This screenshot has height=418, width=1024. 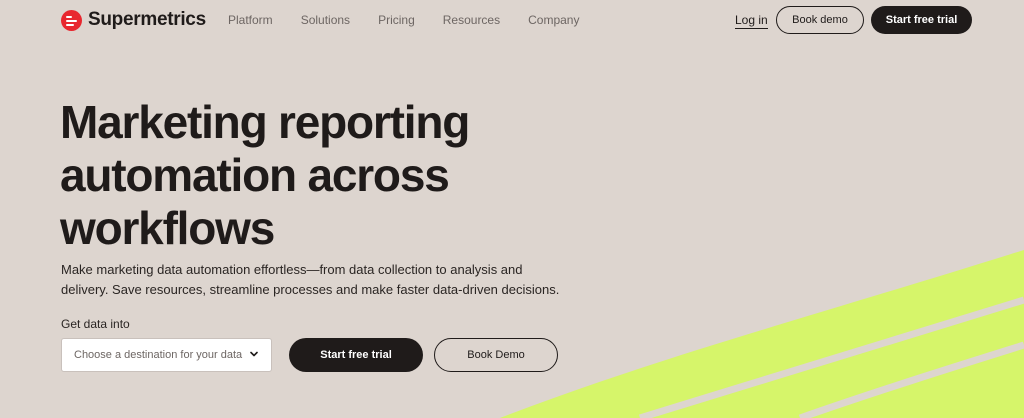 I want to click on supermetrics-logo-icon, so click(x=71, y=20).